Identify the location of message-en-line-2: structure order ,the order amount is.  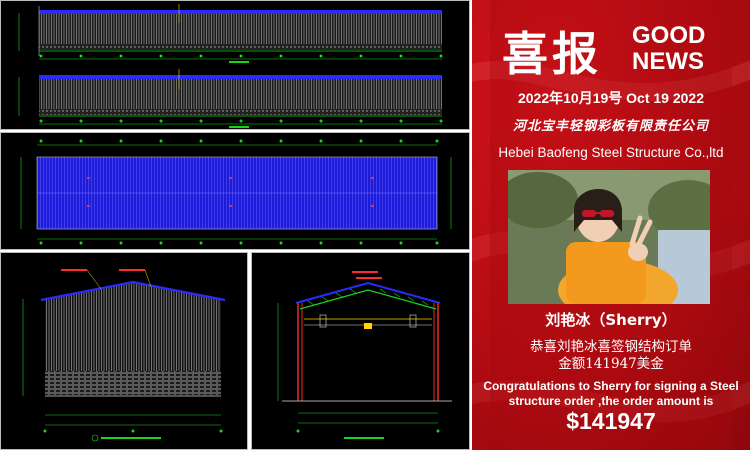
(611, 401).